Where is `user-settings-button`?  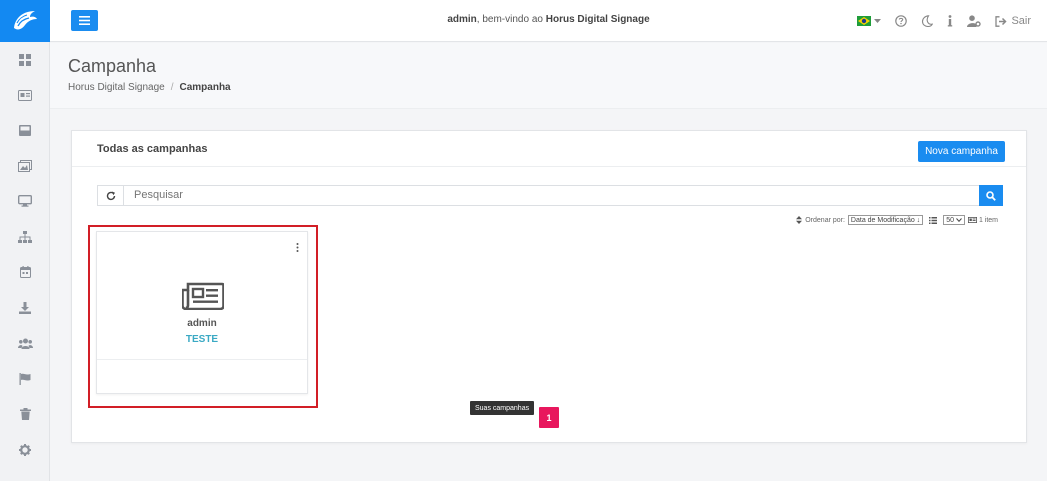 user-settings-button is located at coordinates (974, 21).